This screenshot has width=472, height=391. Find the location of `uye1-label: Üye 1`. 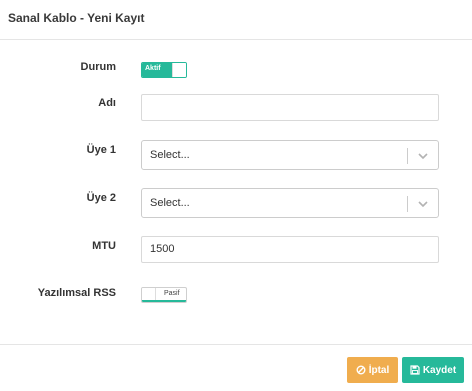

uye1-label: Üye 1 is located at coordinates (101, 150).